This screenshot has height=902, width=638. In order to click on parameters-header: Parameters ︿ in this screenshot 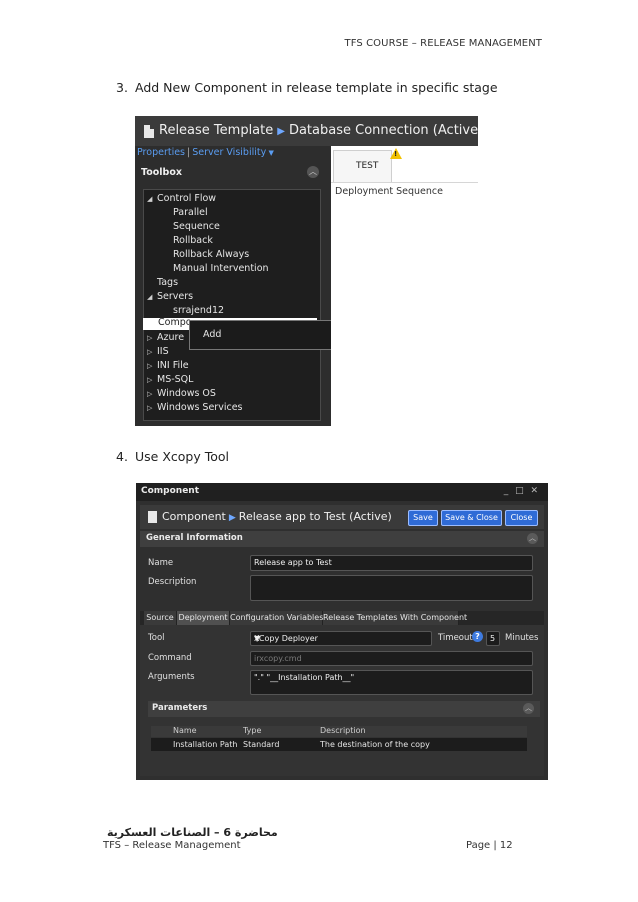, I will do `click(344, 709)`.